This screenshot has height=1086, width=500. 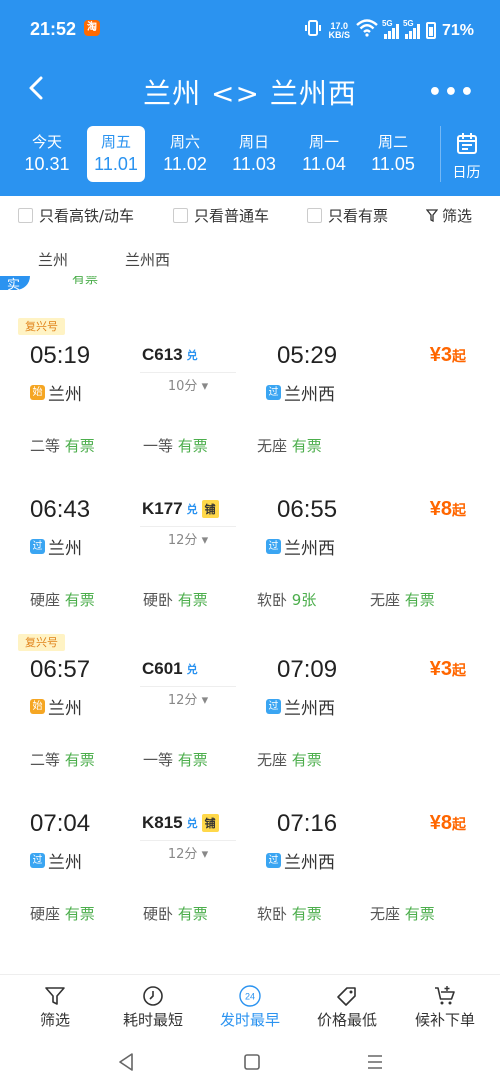 I want to click on seat-info: 软卧 9张, so click(x=286, y=599).